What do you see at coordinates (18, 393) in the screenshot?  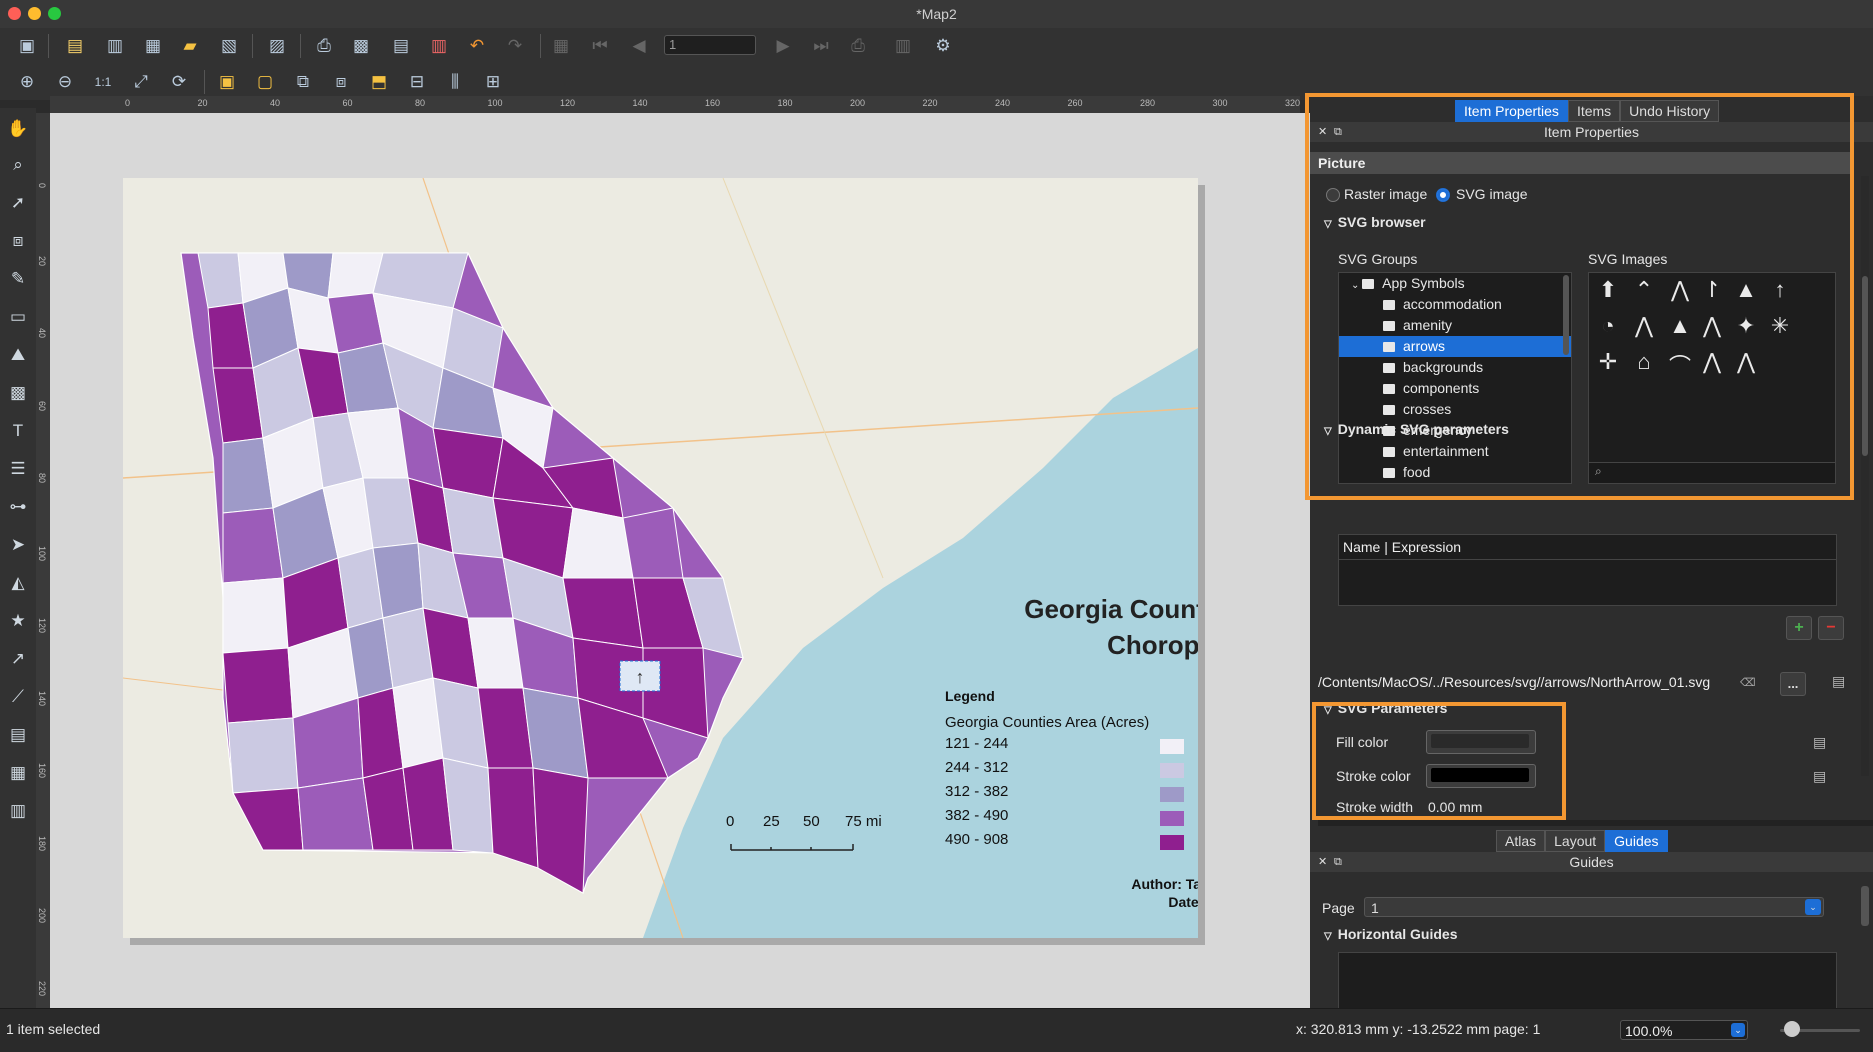 I see `add-picture-icon: ▩` at bounding box center [18, 393].